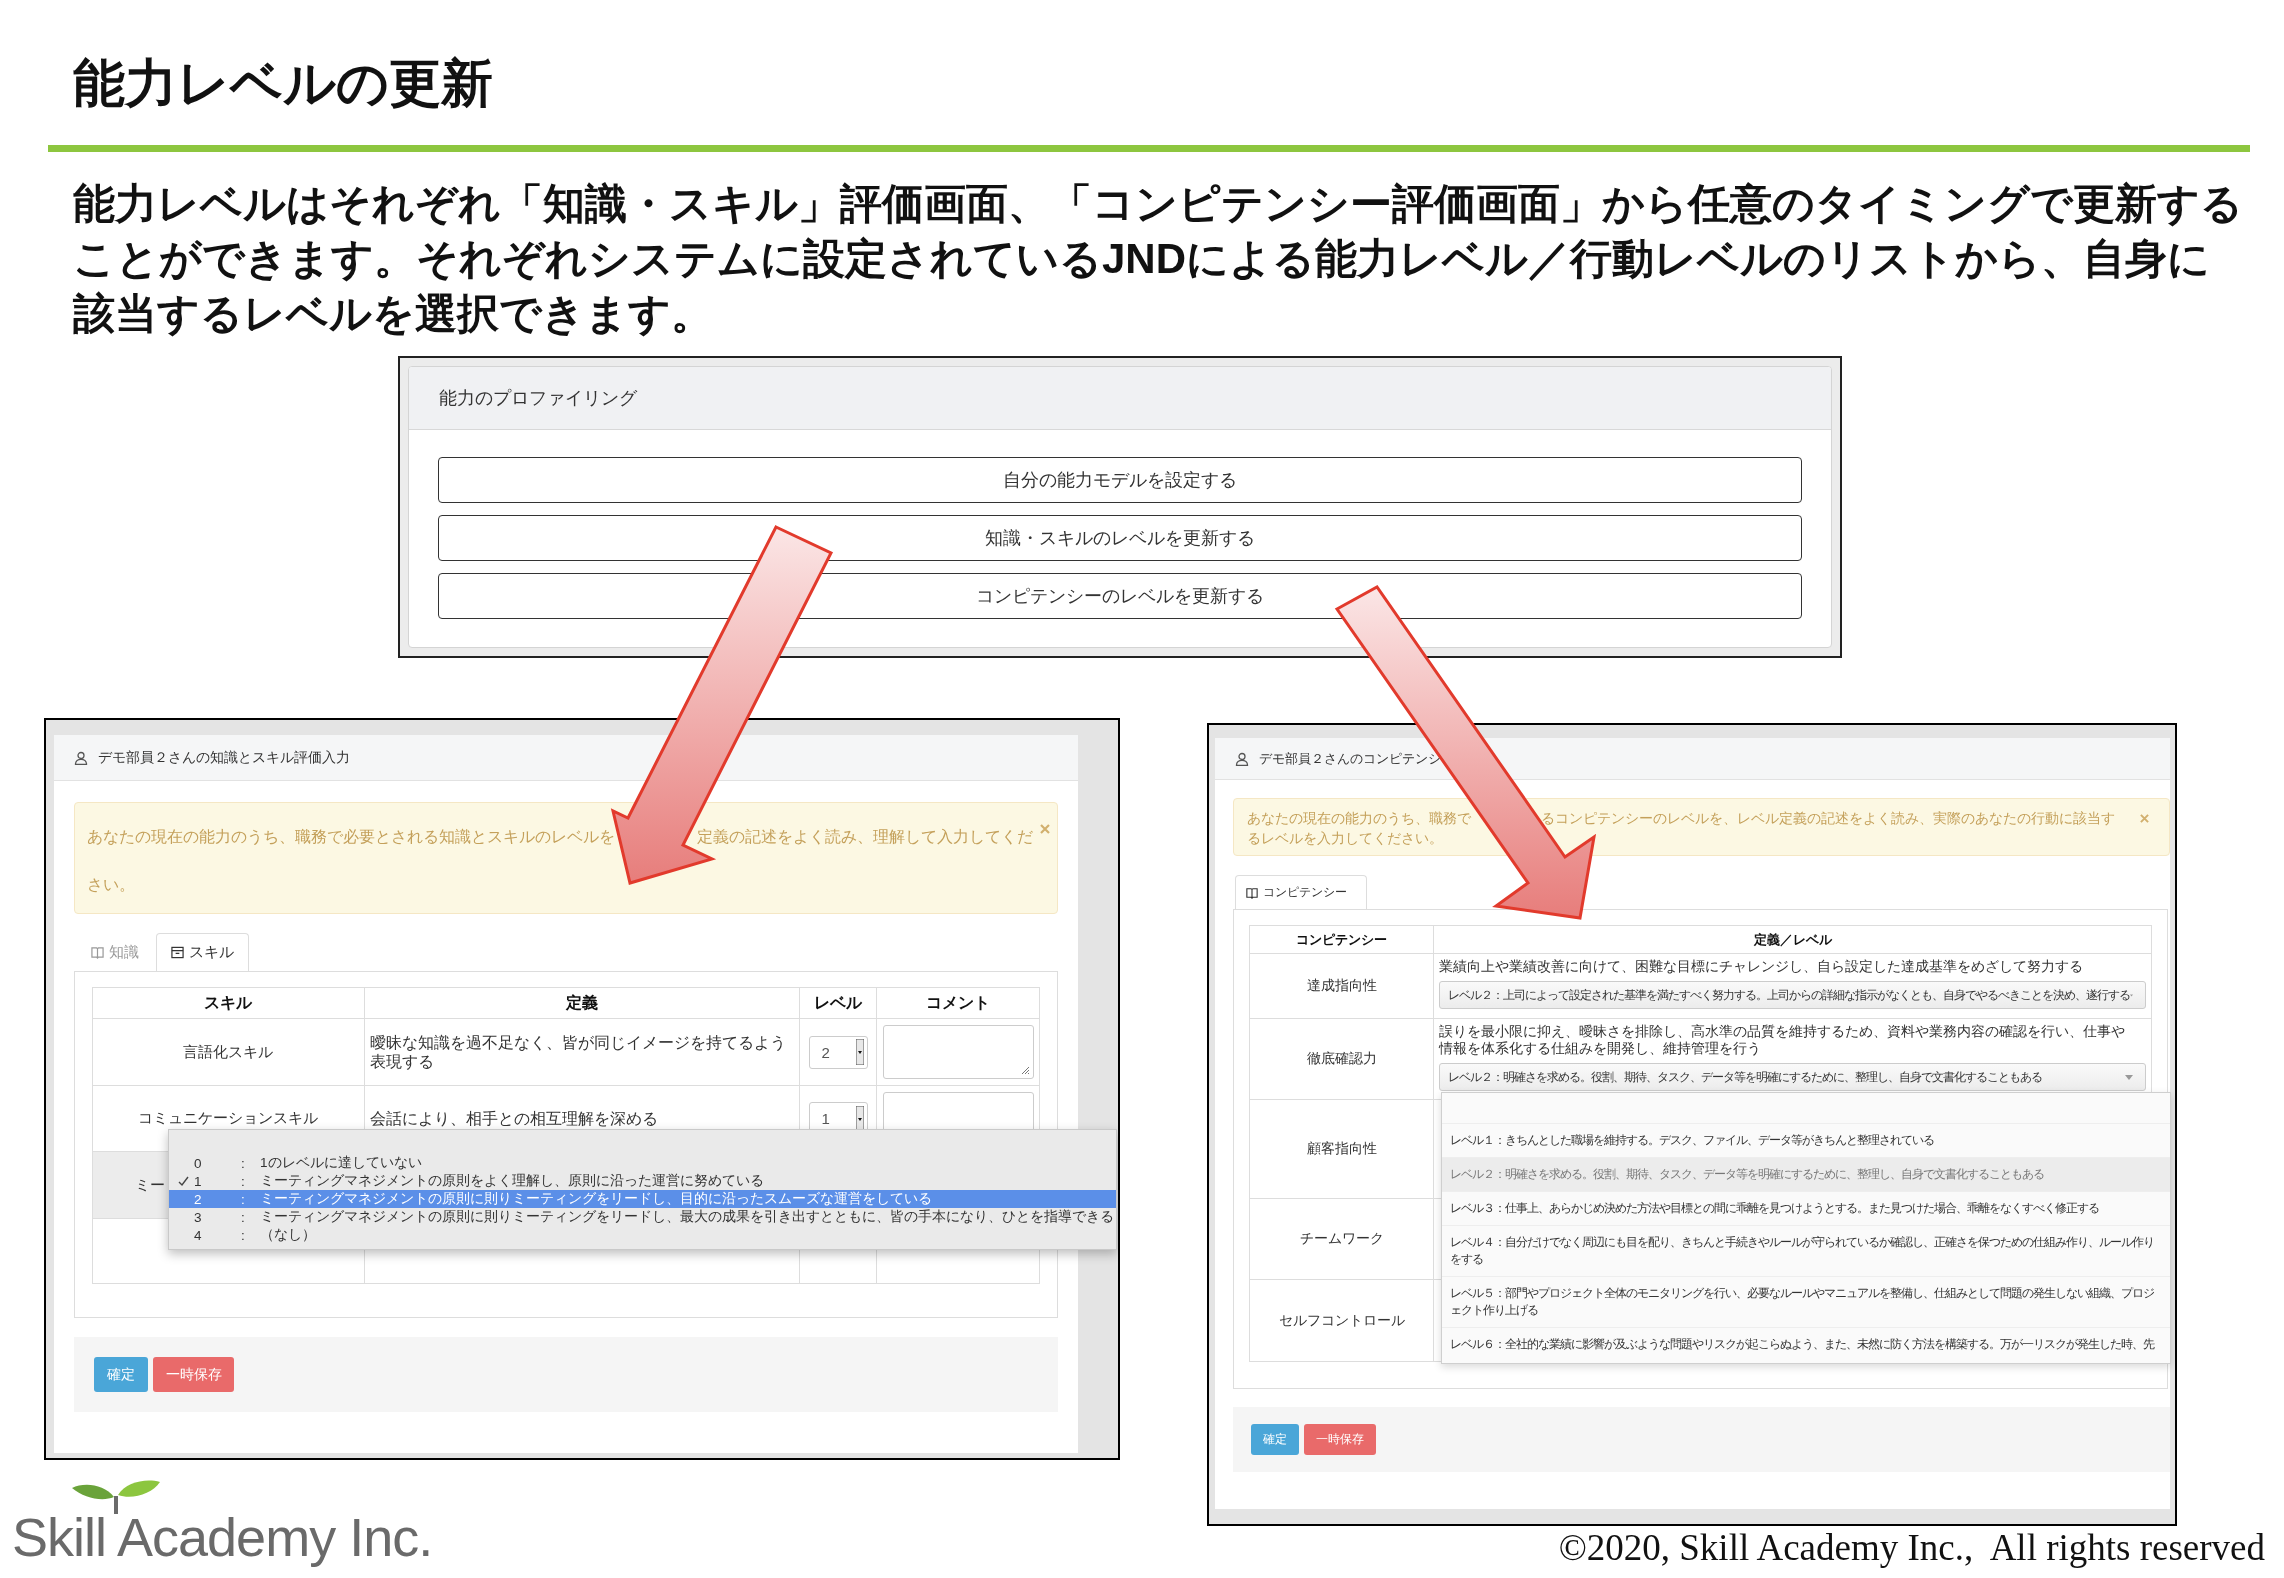 This screenshot has width=2284, height=1578. What do you see at coordinates (577, 1052) in the screenshot?
I see `table-cell: 曖昧な知識を過不足なく、皆が同じイメージを持てるよう表現する` at bounding box center [577, 1052].